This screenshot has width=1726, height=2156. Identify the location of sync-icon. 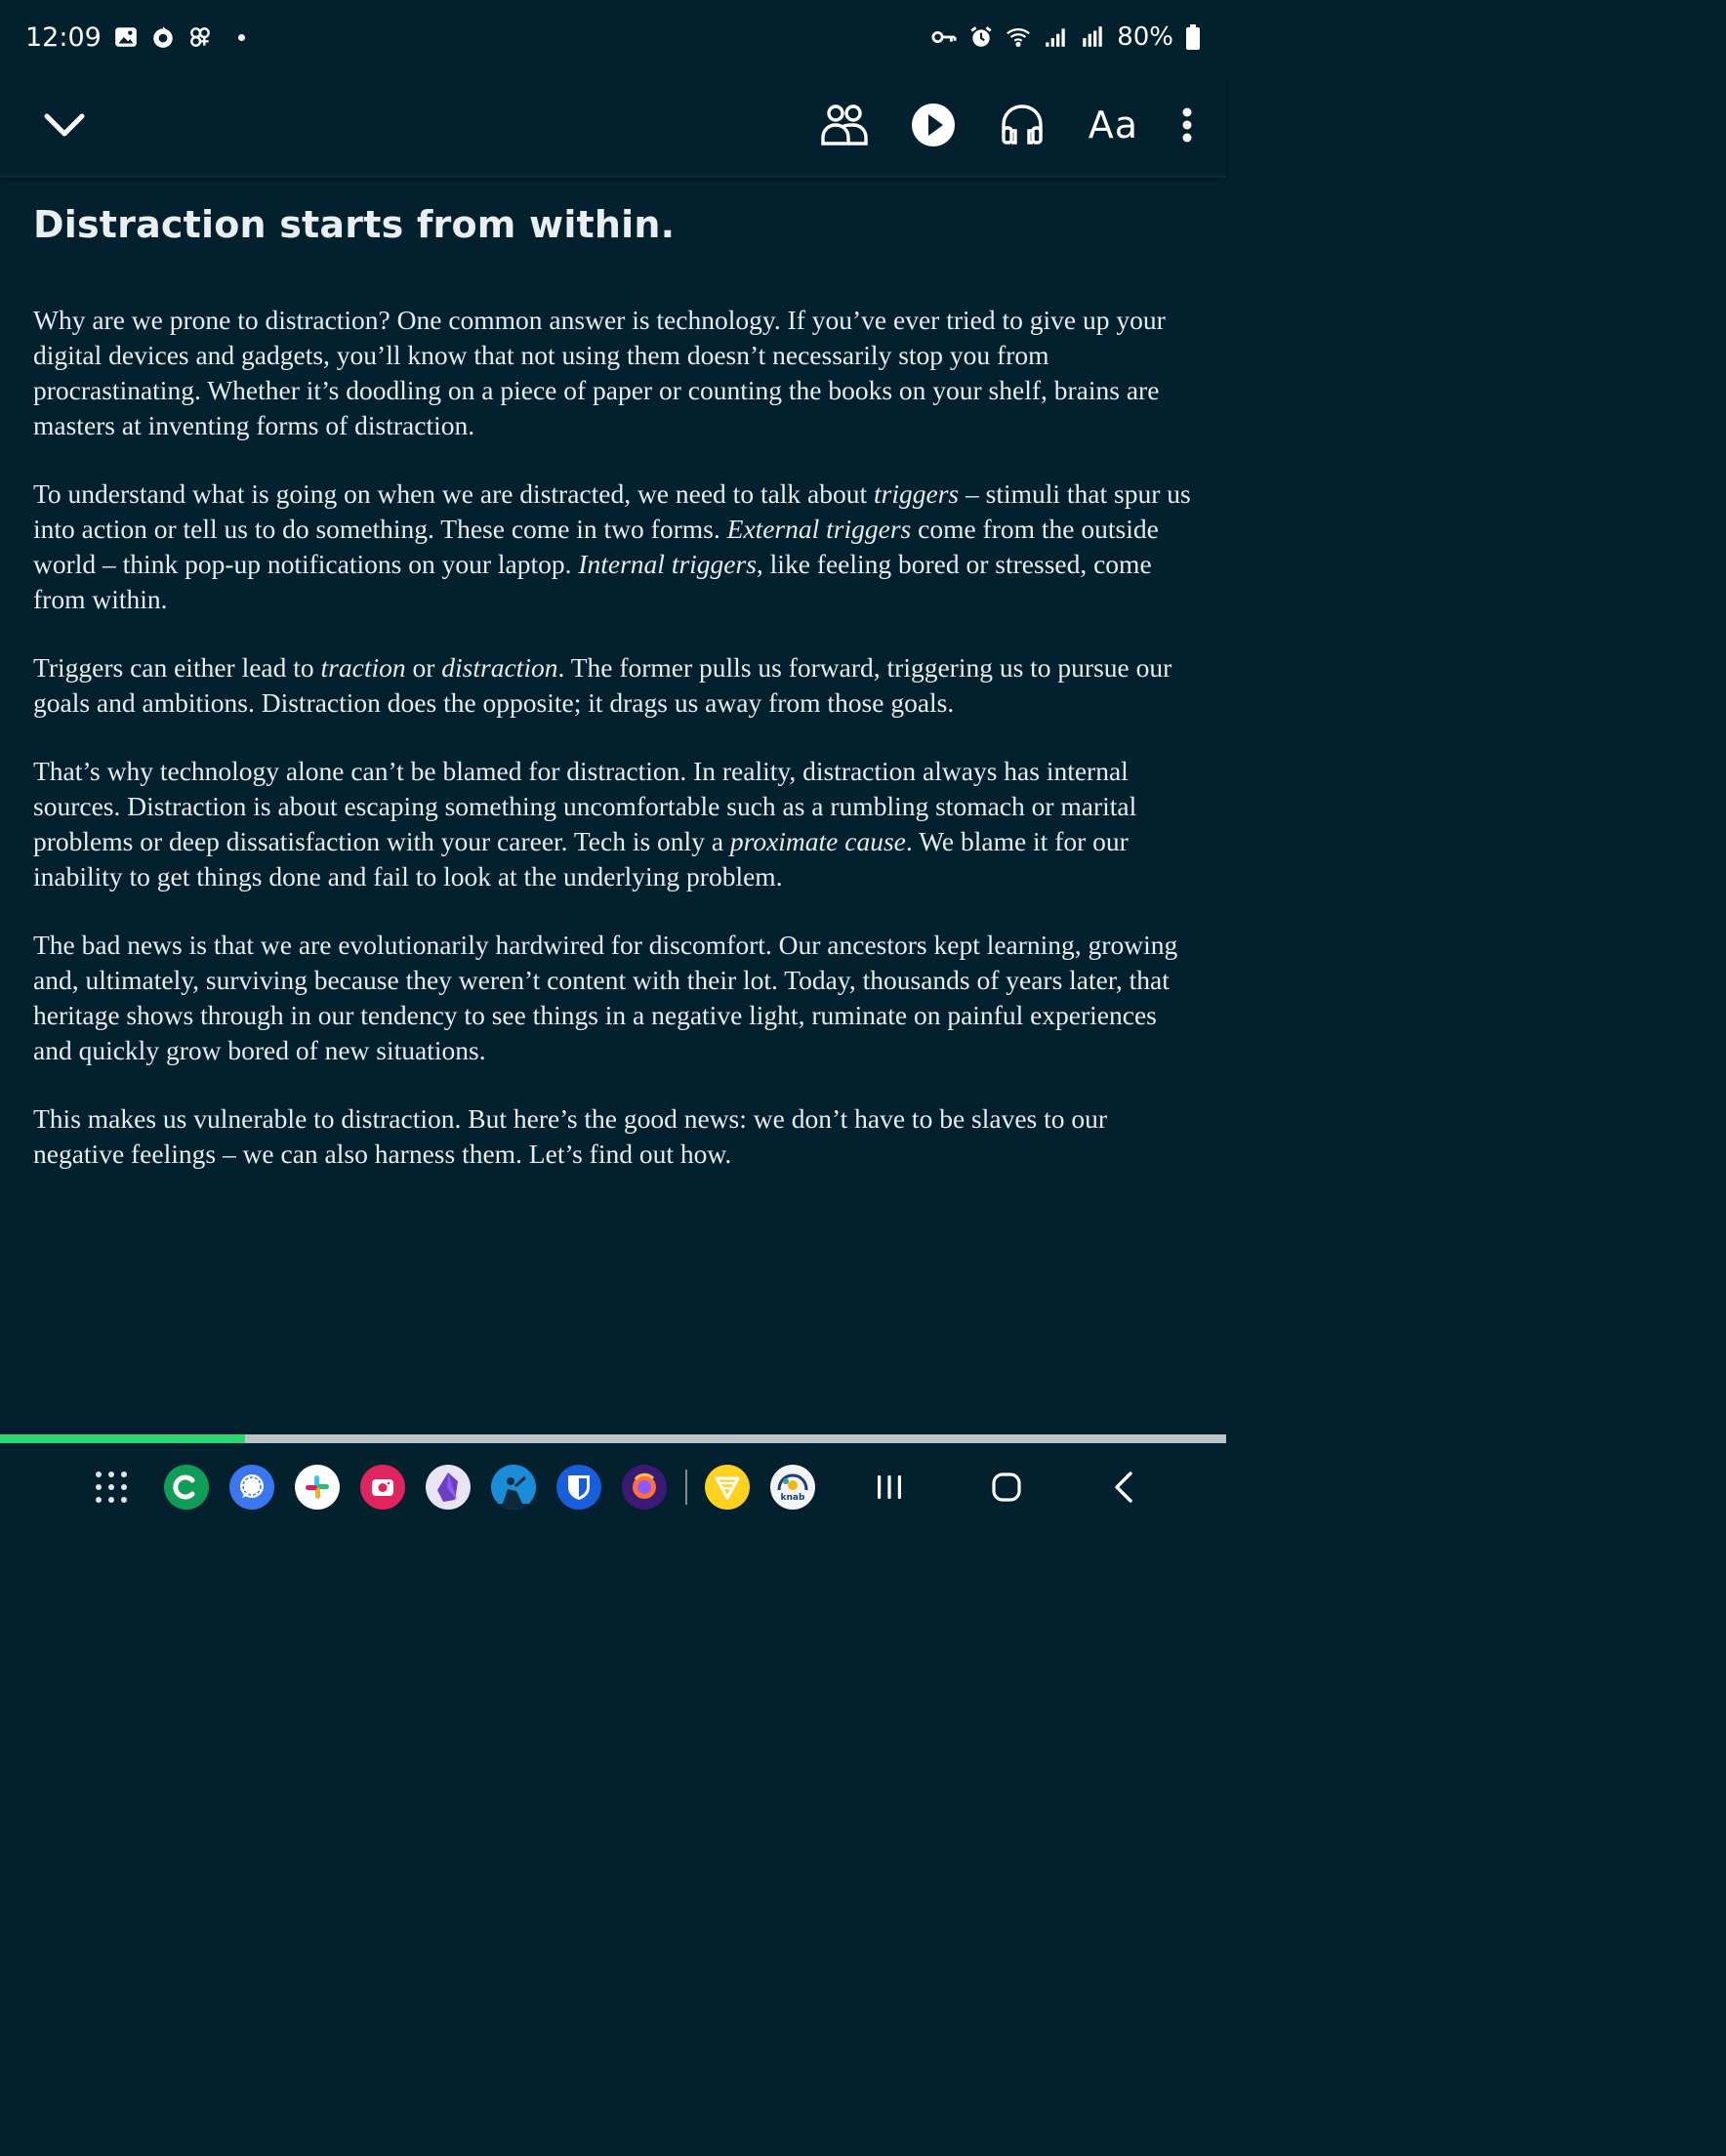
(163, 37).